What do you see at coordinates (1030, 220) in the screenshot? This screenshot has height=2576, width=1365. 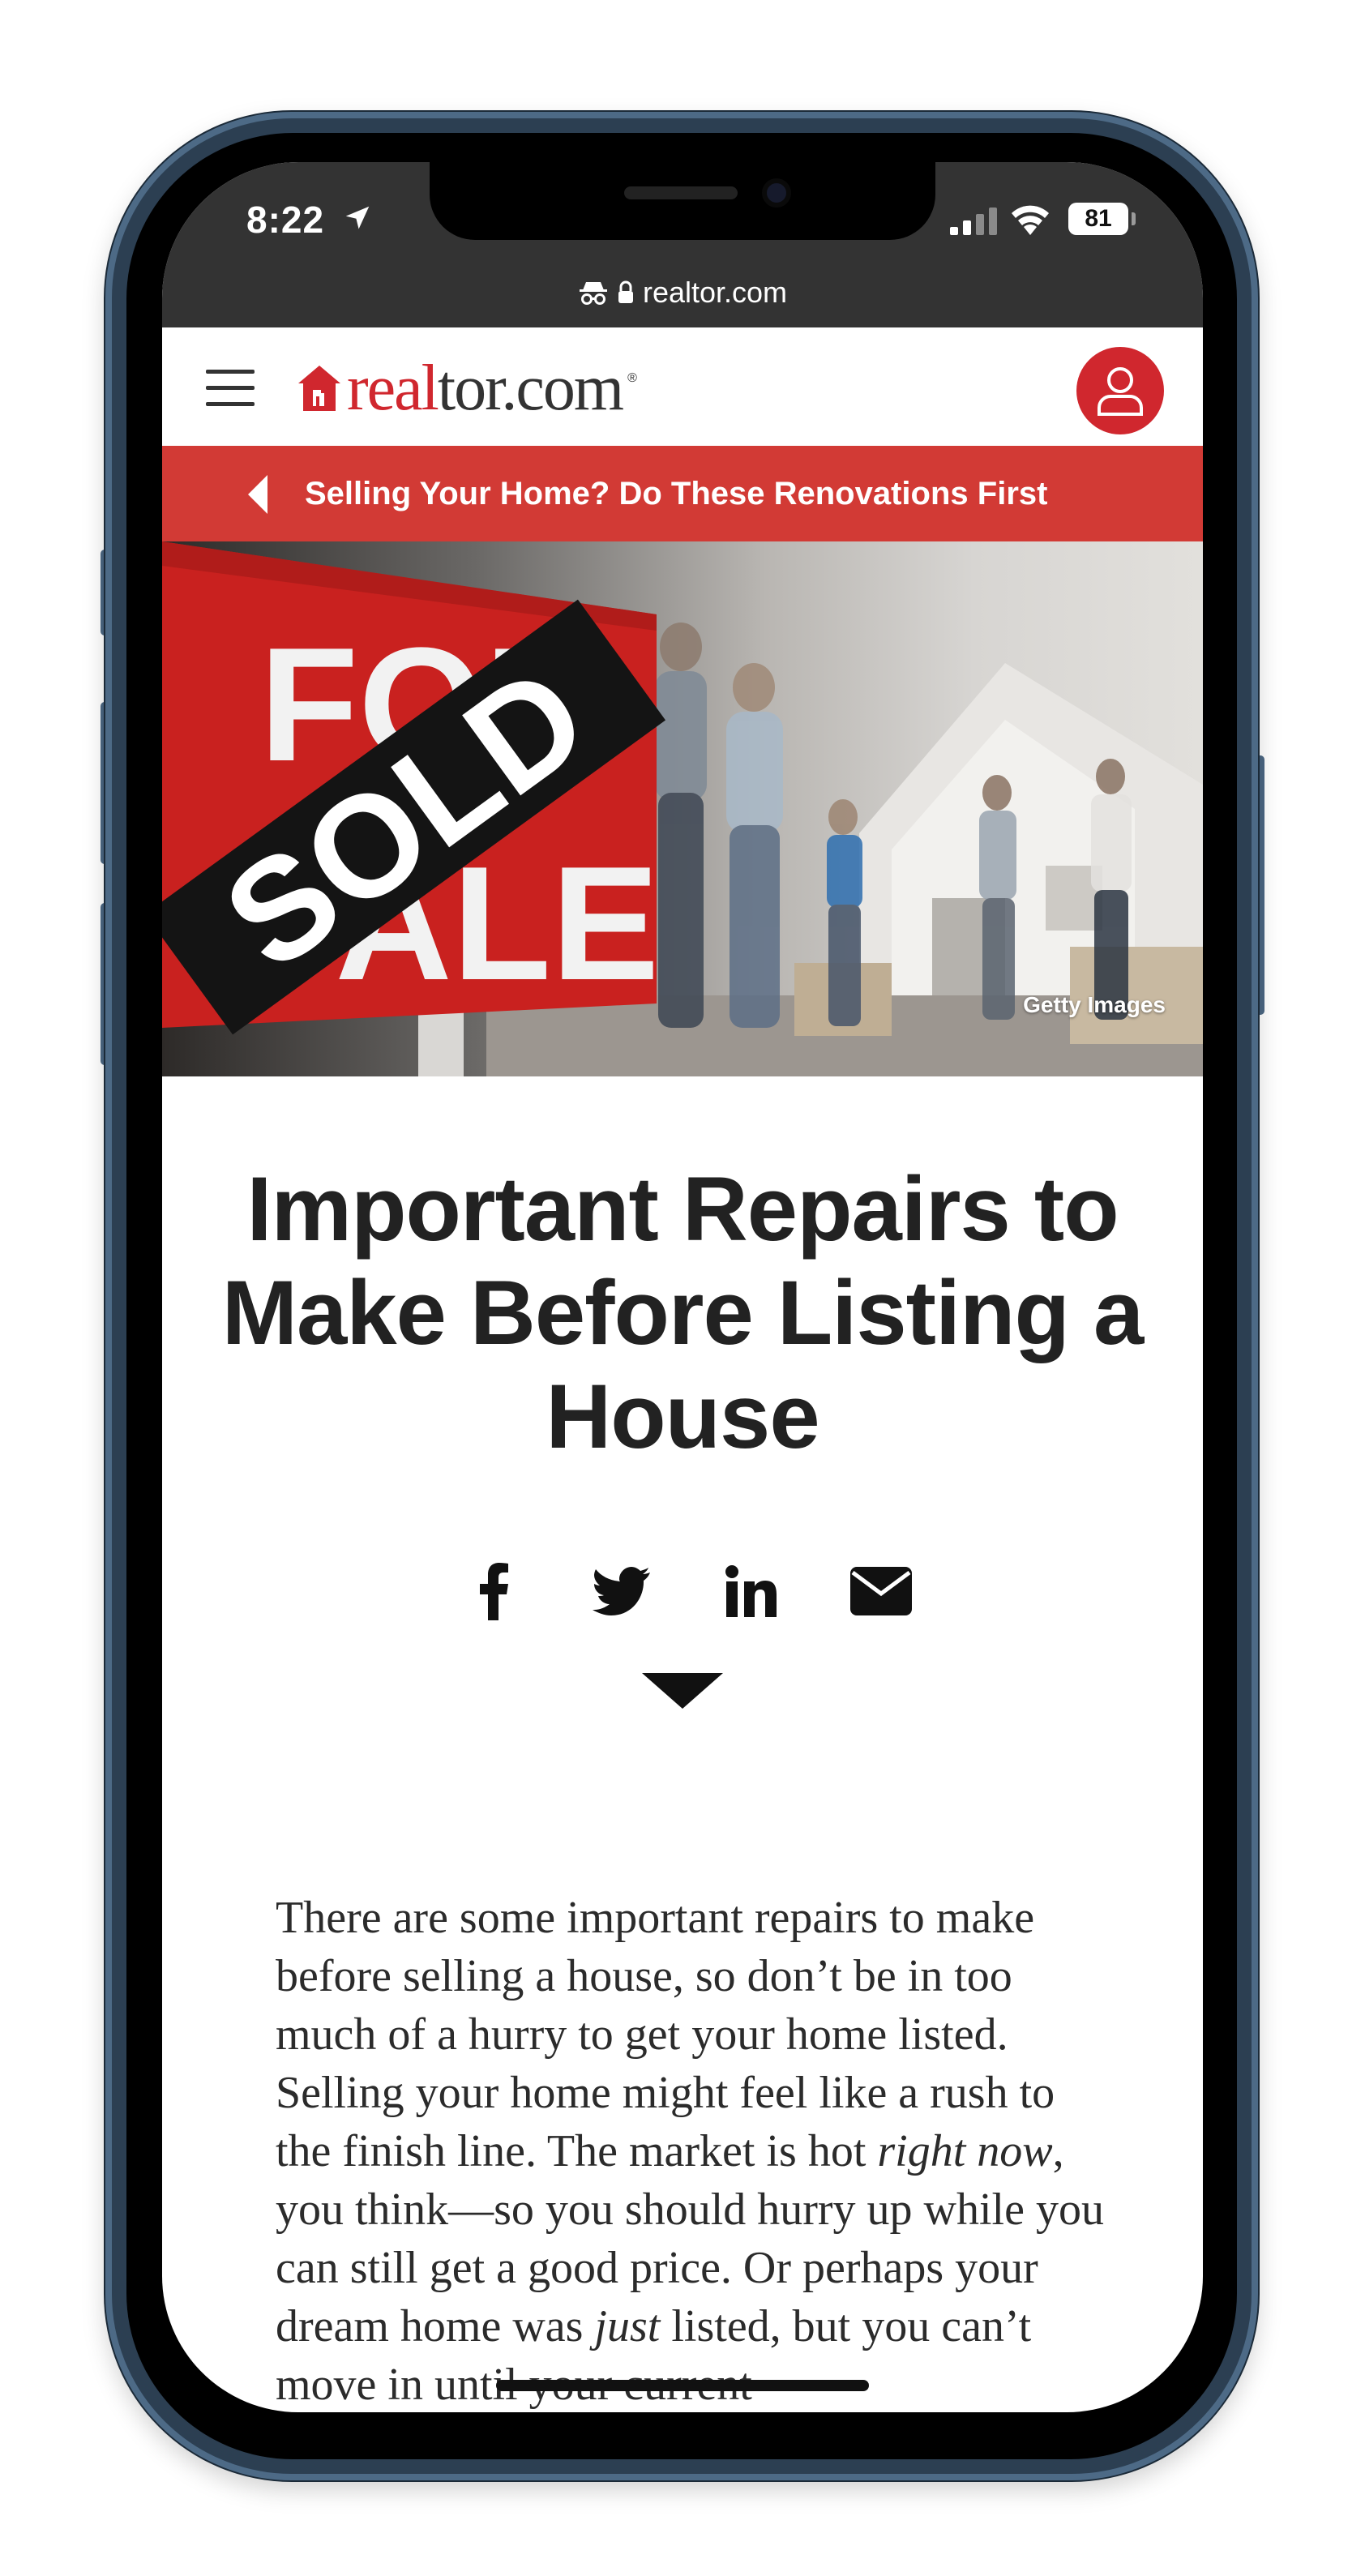 I see `wifi-icon` at bounding box center [1030, 220].